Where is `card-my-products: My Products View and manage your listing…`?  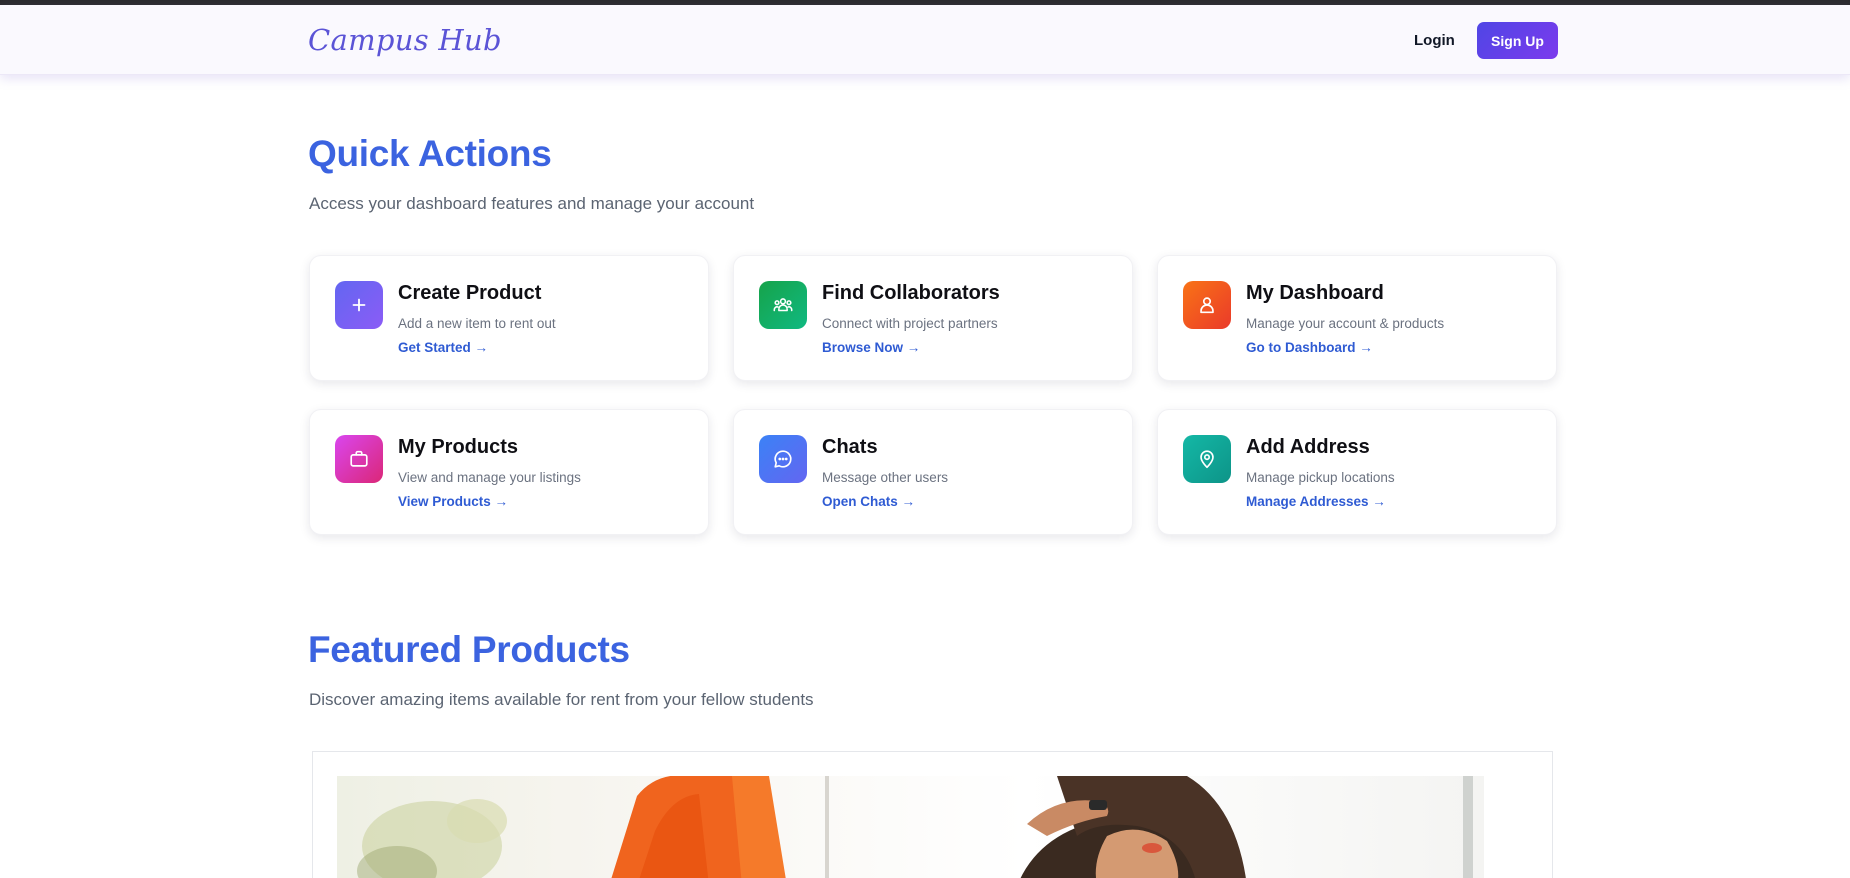
card-my-products: My Products View and manage your listing… is located at coordinates (509, 472).